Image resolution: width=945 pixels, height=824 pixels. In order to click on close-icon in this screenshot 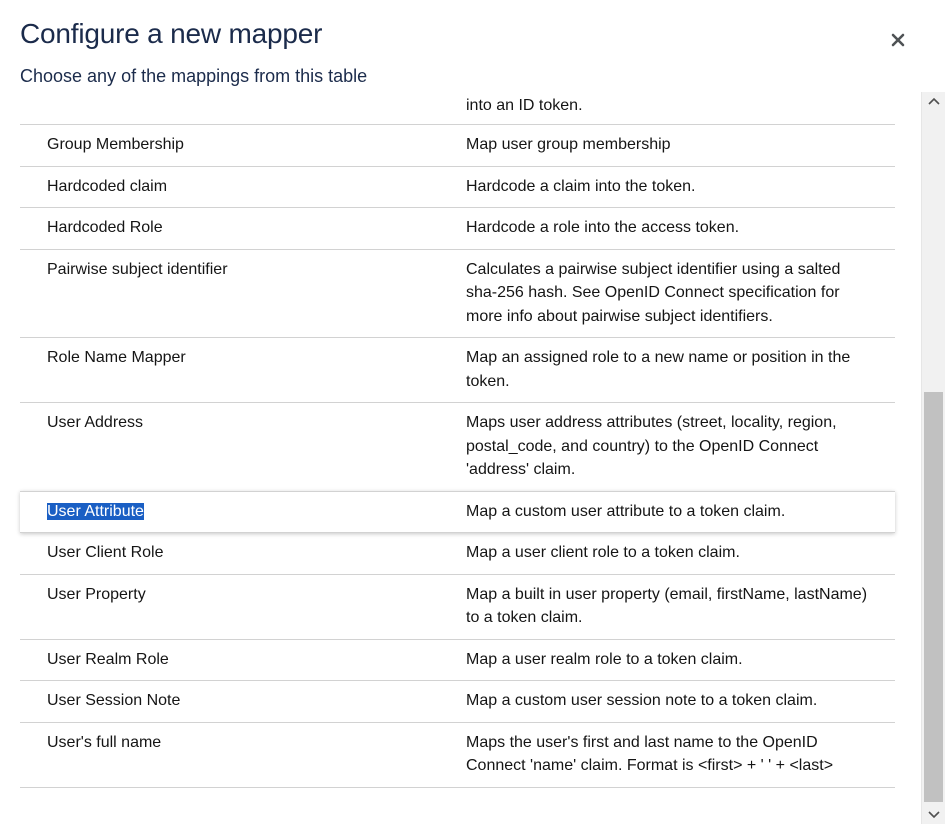, I will do `click(898, 40)`.